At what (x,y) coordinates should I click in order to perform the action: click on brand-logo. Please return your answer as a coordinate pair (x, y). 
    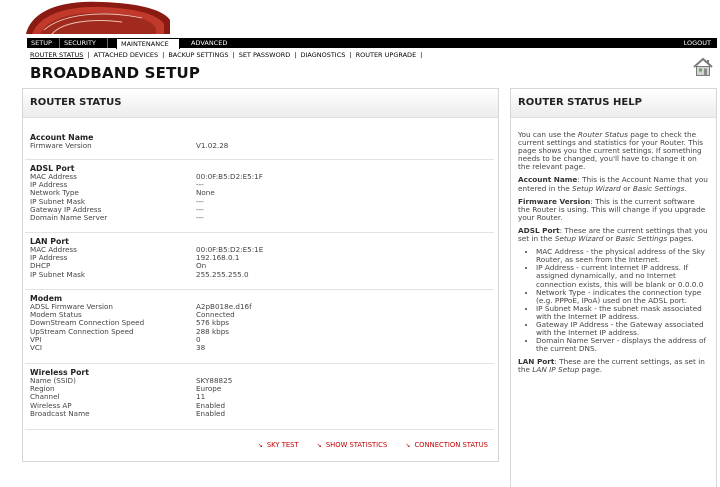
    Looking at the image, I should click on (98, 17).